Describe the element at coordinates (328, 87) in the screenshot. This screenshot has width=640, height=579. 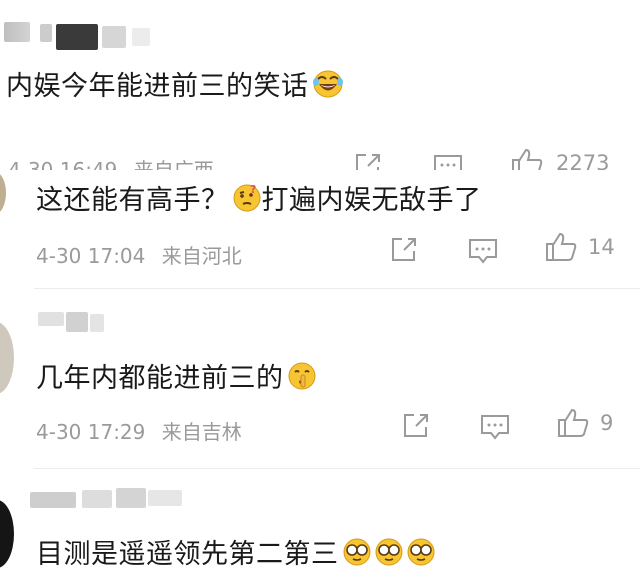
I see `laugh-cry-emoji` at that location.